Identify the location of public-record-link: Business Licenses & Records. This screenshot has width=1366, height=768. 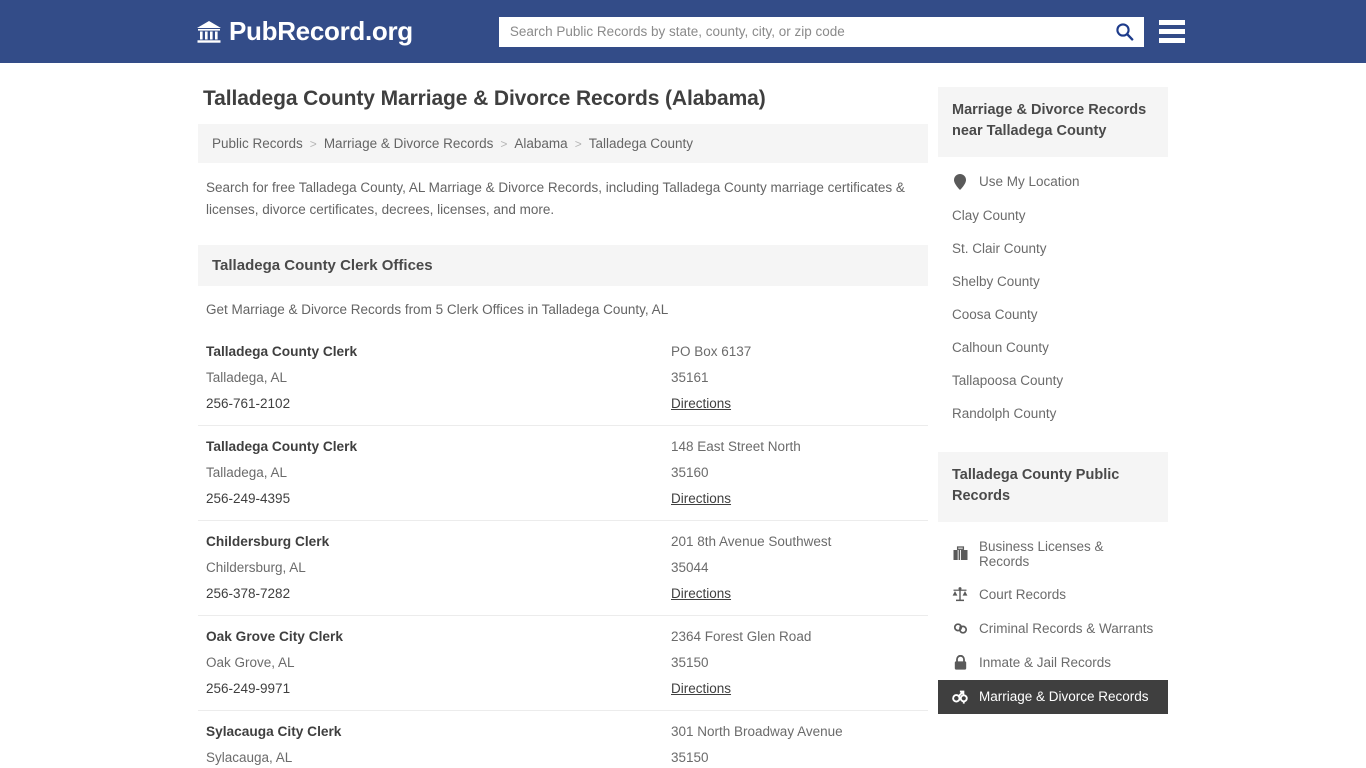
(1053, 554).